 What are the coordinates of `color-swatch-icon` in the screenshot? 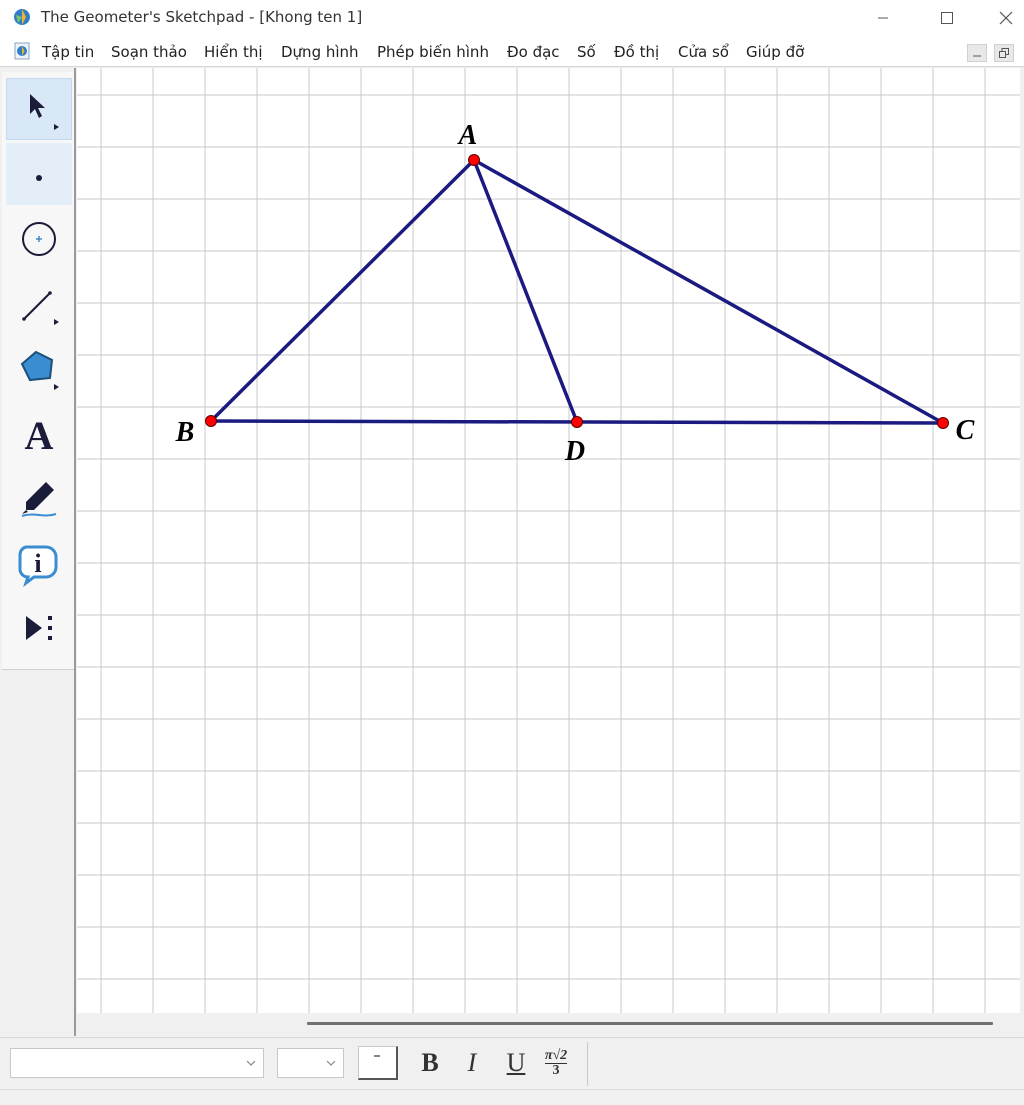 It's located at (376, 1055).